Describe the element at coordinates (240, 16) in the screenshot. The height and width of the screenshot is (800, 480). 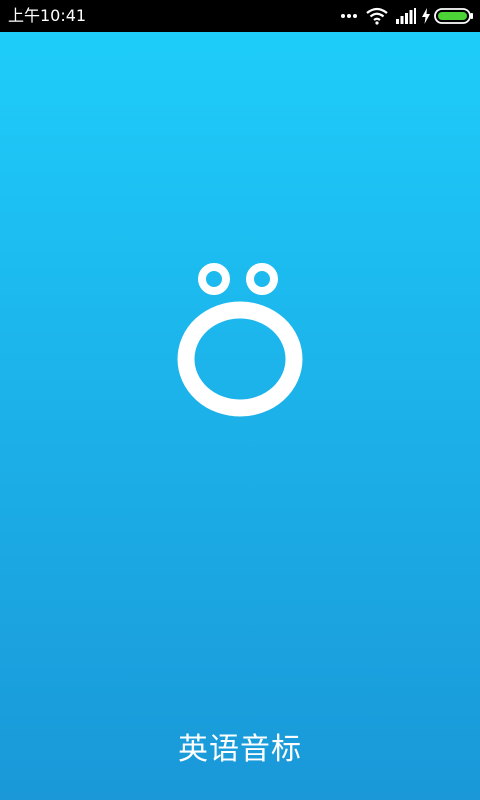
I see `status-bar: 上午10:41` at that location.